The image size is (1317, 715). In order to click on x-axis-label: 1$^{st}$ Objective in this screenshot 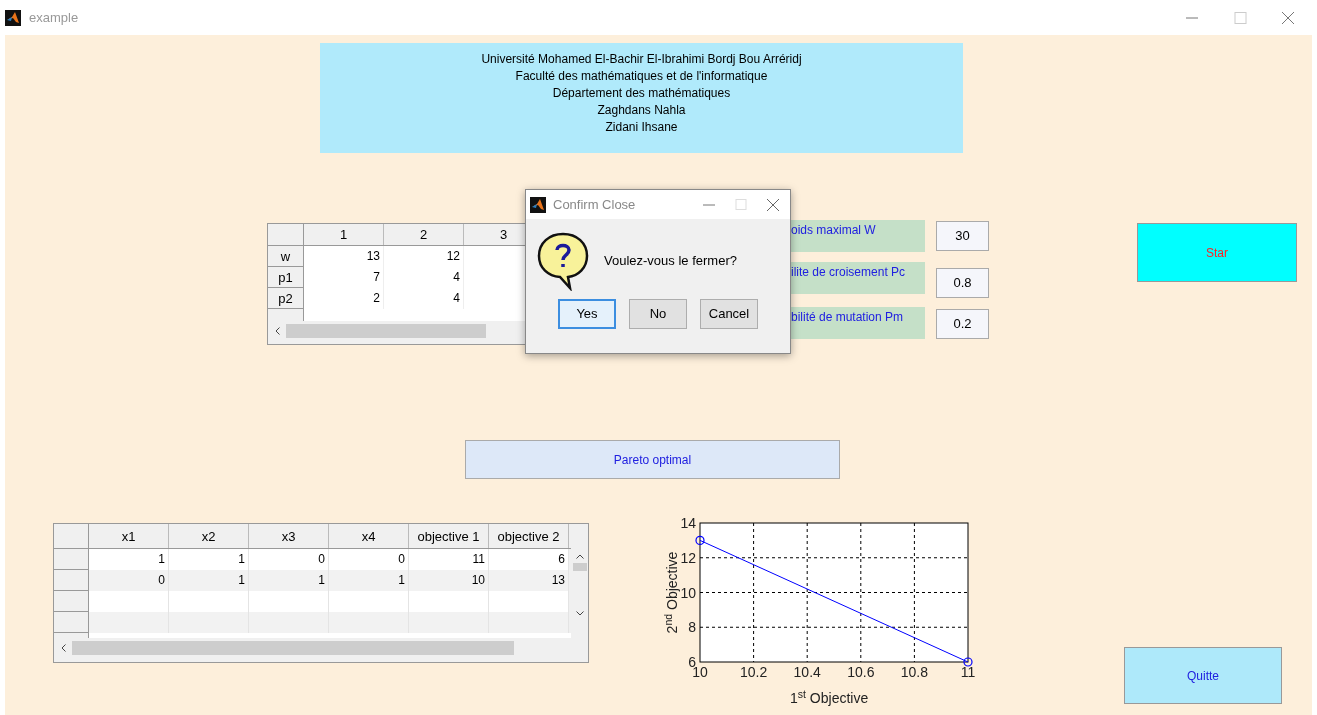, I will do `click(829, 698)`.